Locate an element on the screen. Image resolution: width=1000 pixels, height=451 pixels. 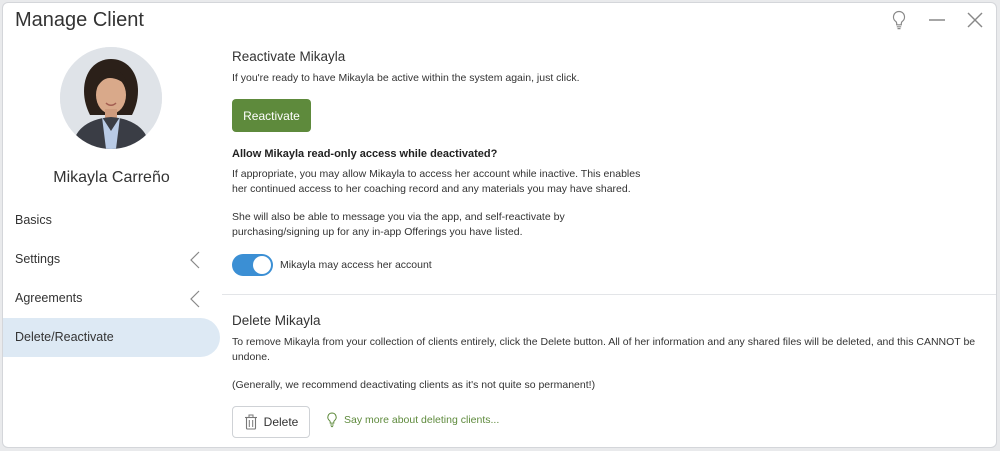
sidebar-item-label: Agreements is located at coordinates (49, 298).